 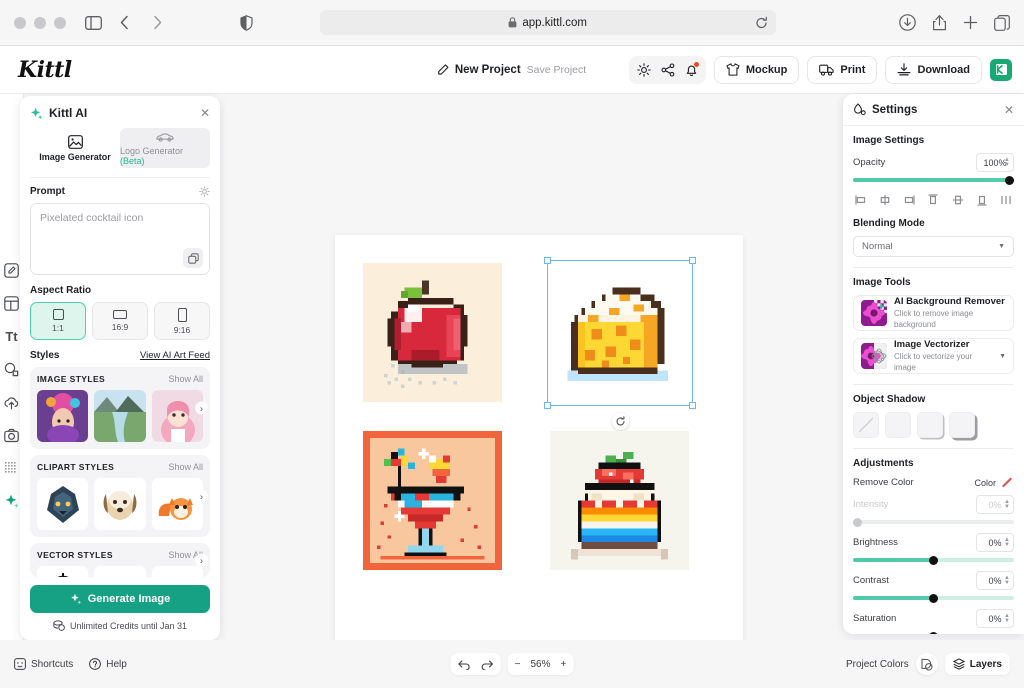 What do you see at coordinates (995, 162) in the screenshot?
I see `opacity-value-input: 100% ▲ ▼` at bounding box center [995, 162].